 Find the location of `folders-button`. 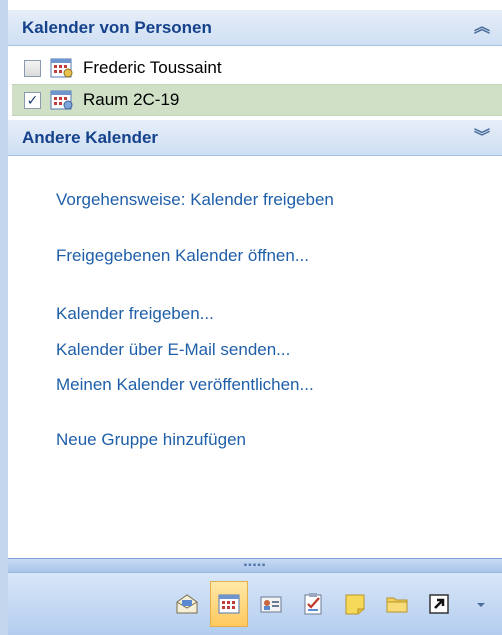

folders-button is located at coordinates (397, 604).